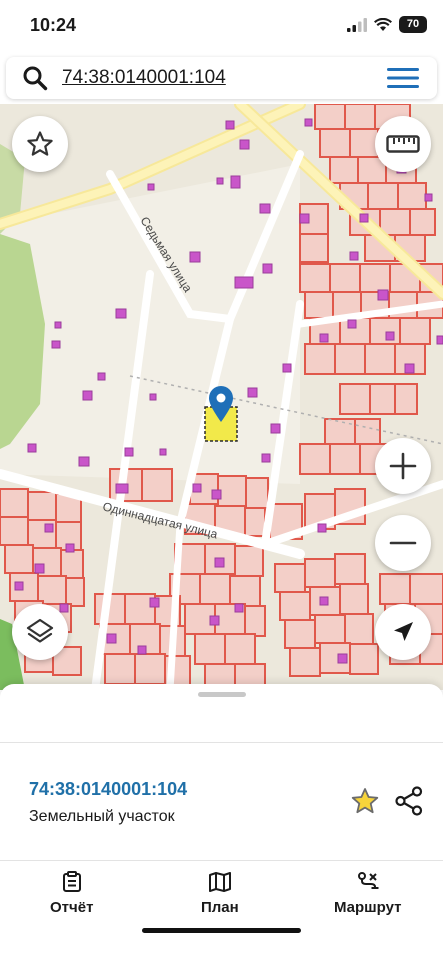  I want to click on share-icon, so click(409, 801).